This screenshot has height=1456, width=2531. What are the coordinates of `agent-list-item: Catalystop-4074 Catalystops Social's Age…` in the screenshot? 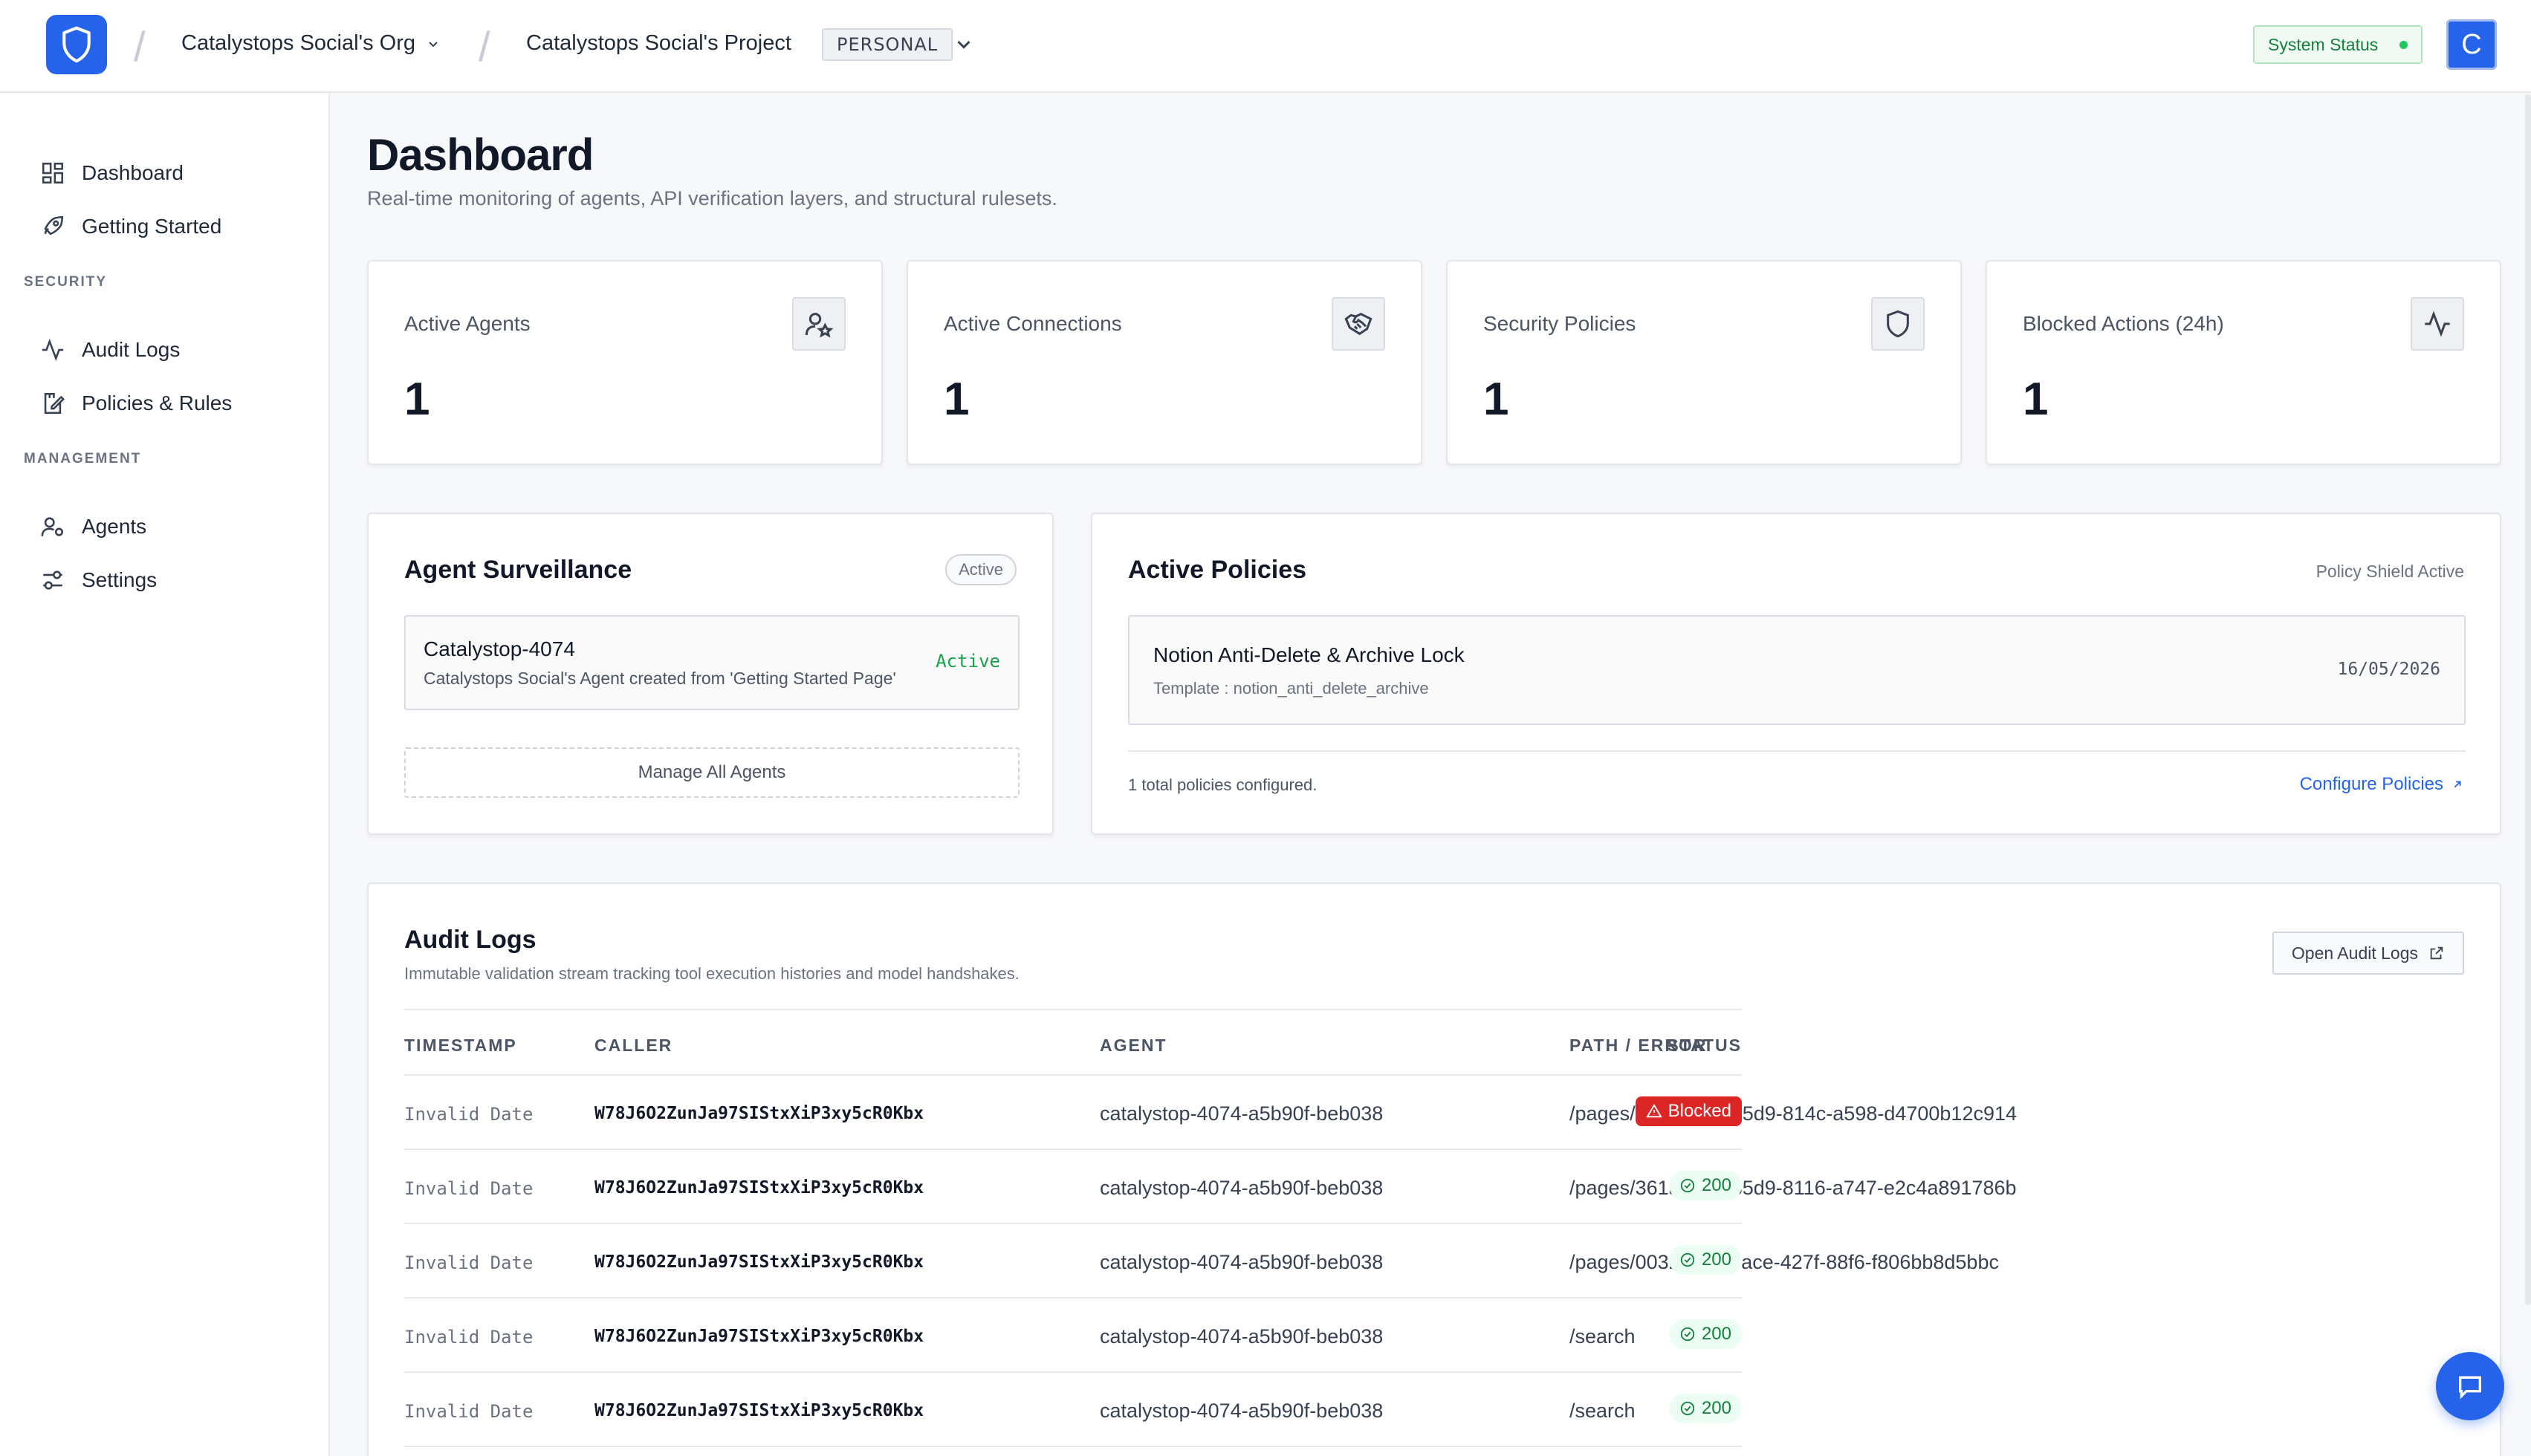 It's located at (712, 662).